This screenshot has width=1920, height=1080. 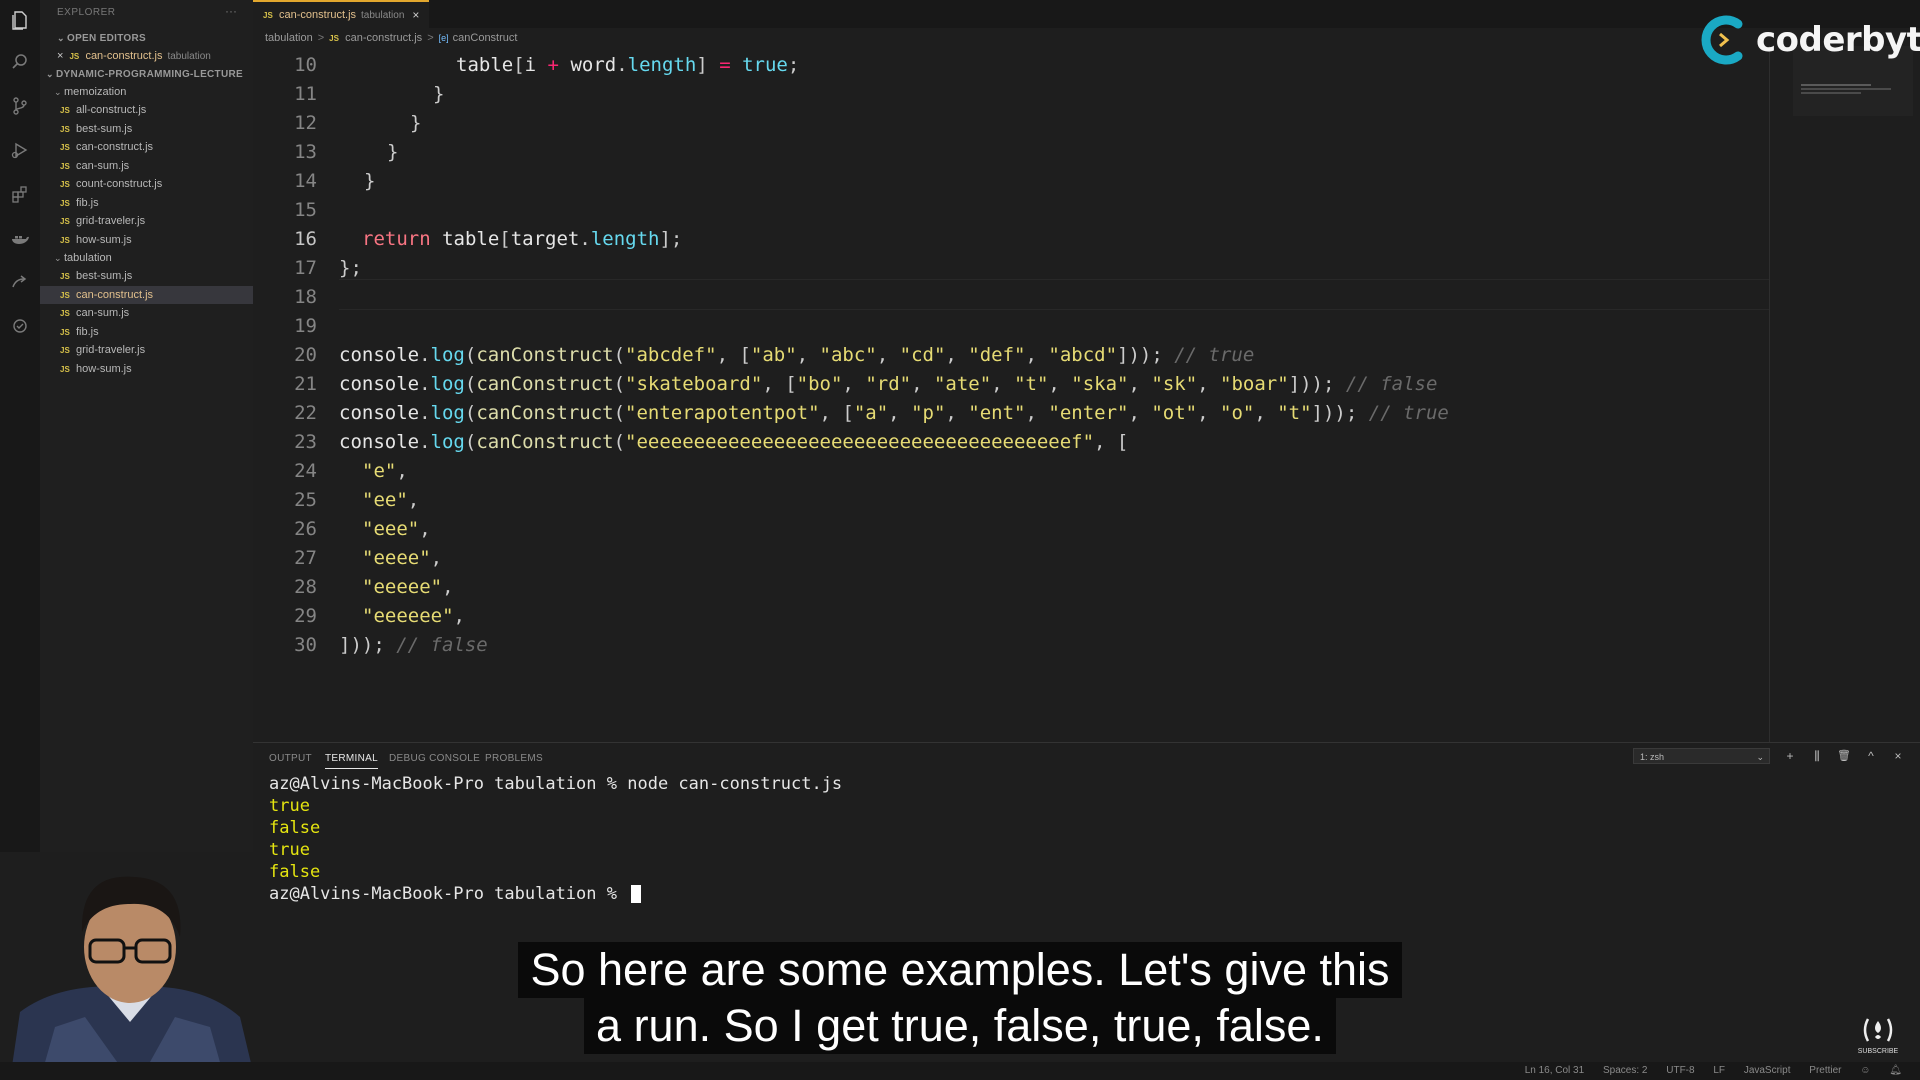 What do you see at coordinates (1810, 40) in the screenshot?
I see `coderbyte-logo: coderbyte` at bounding box center [1810, 40].